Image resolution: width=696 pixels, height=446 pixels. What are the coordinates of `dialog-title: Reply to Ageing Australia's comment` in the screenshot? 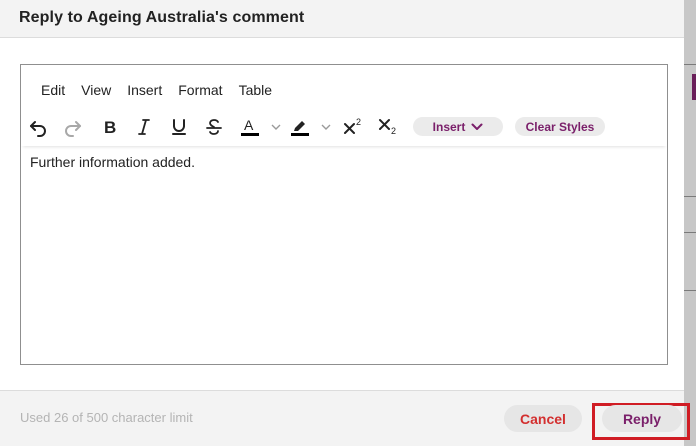 It's located at (162, 17).